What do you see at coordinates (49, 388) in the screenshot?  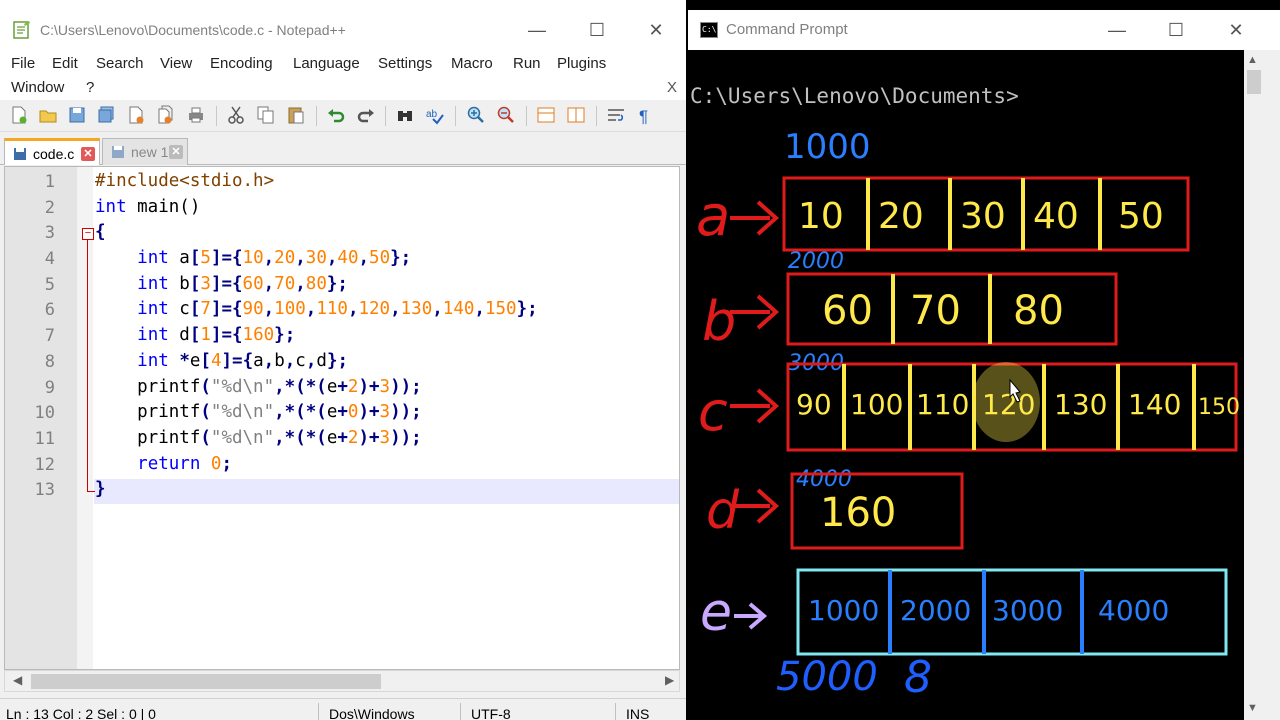 I see `line-number: 9` at bounding box center [49, 388].